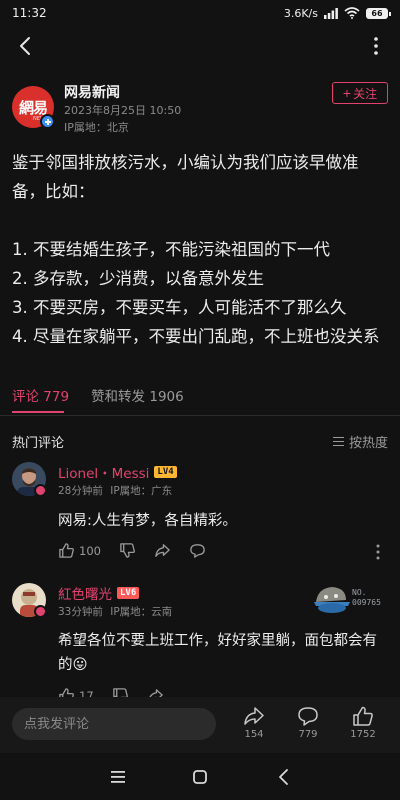 The height and width of the screenshot is (800, 400). Describe the element at coordinates (338, 441) in the screenshot. I see `sort-icon` at that location.